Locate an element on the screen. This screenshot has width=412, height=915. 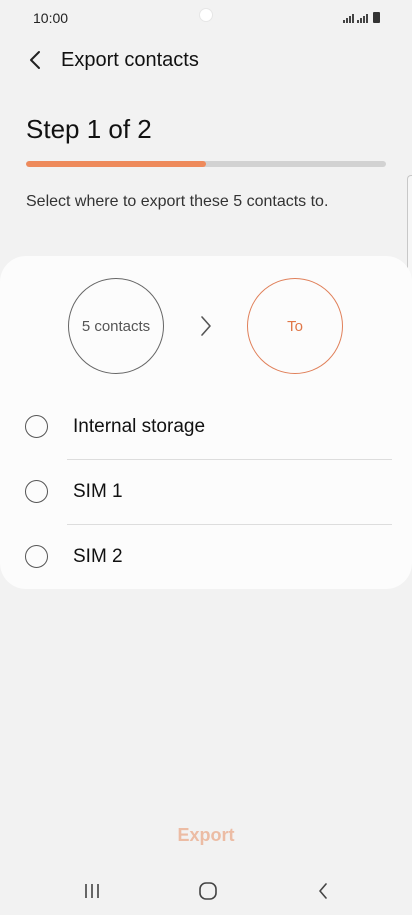
export-button: Export is located at coordinates (206, 835).